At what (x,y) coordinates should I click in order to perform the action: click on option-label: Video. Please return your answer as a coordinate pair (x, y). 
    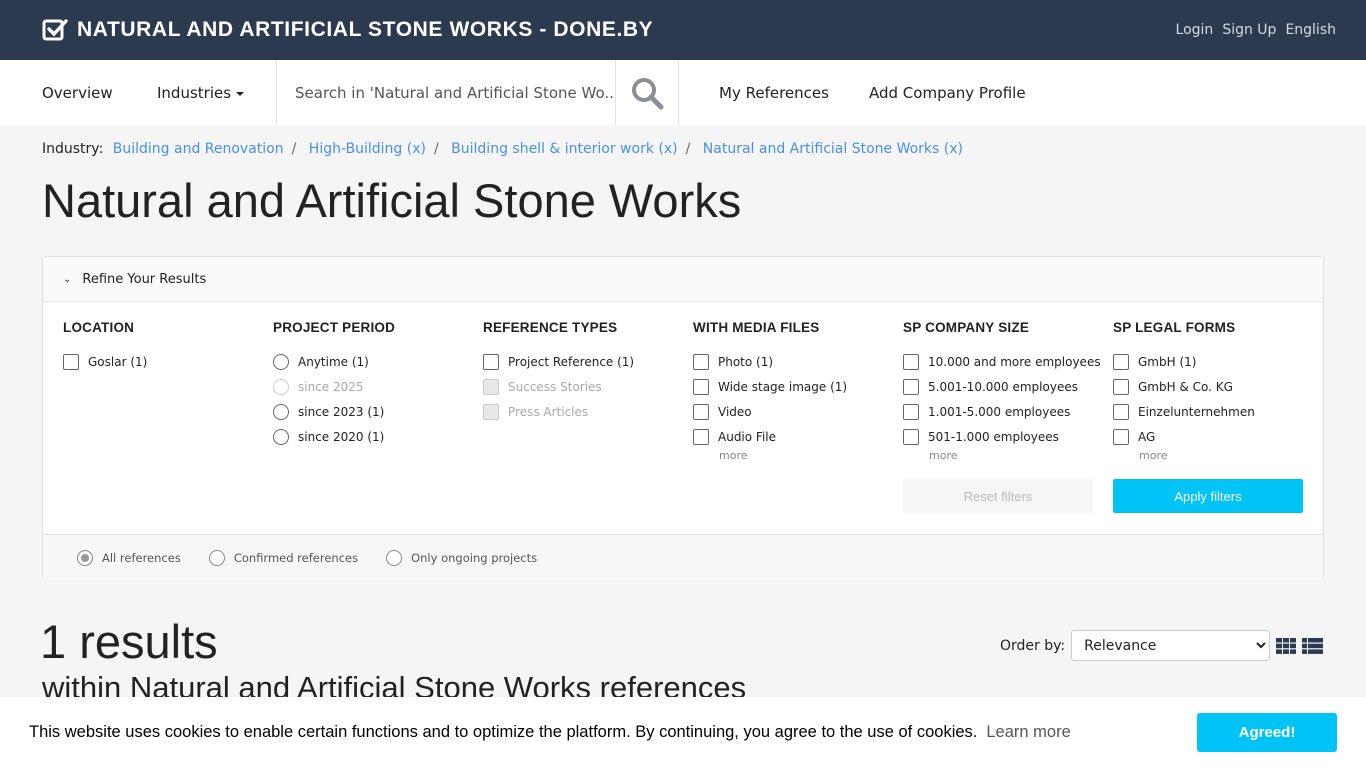
    Looking at the image, I should click on (735, 411).